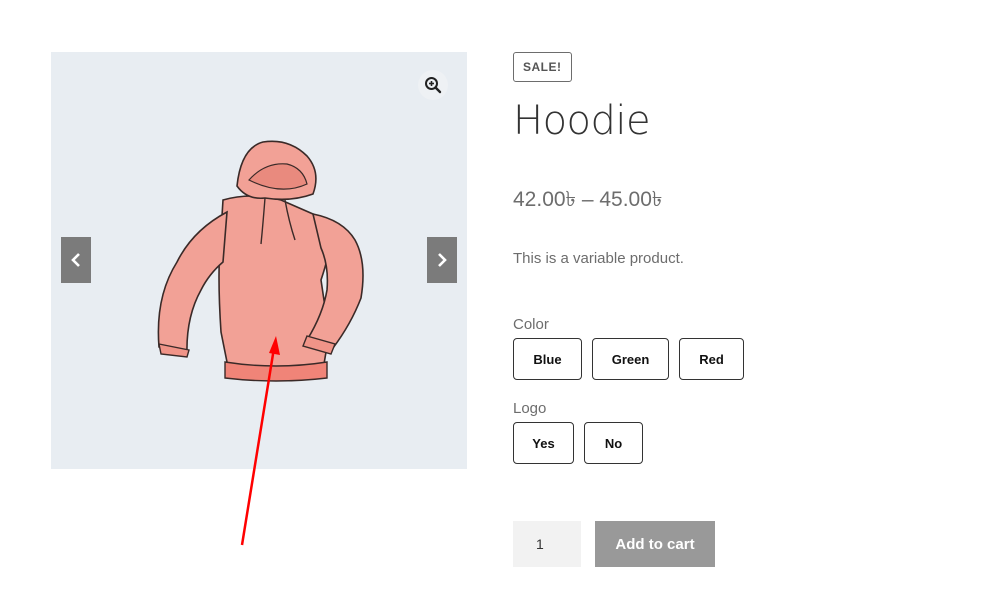  I want to click on swatch-red: Red, so click(711, 359).